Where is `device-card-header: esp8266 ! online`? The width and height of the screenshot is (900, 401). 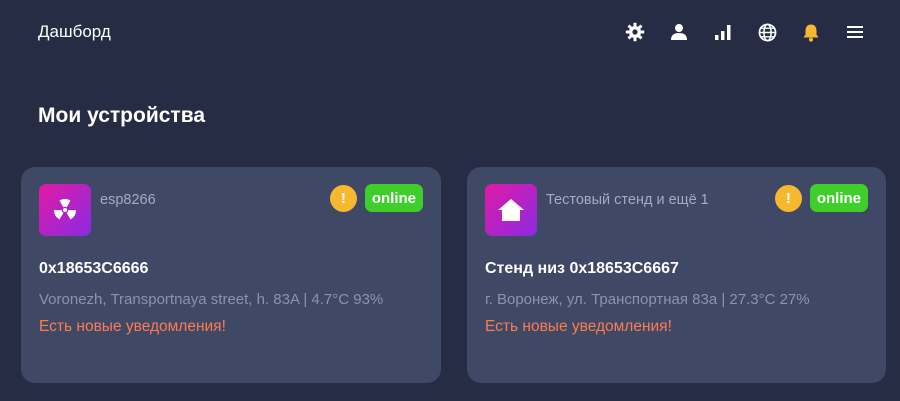
device-card-header: esp8266 ! online is located at coordinates (231, 219).